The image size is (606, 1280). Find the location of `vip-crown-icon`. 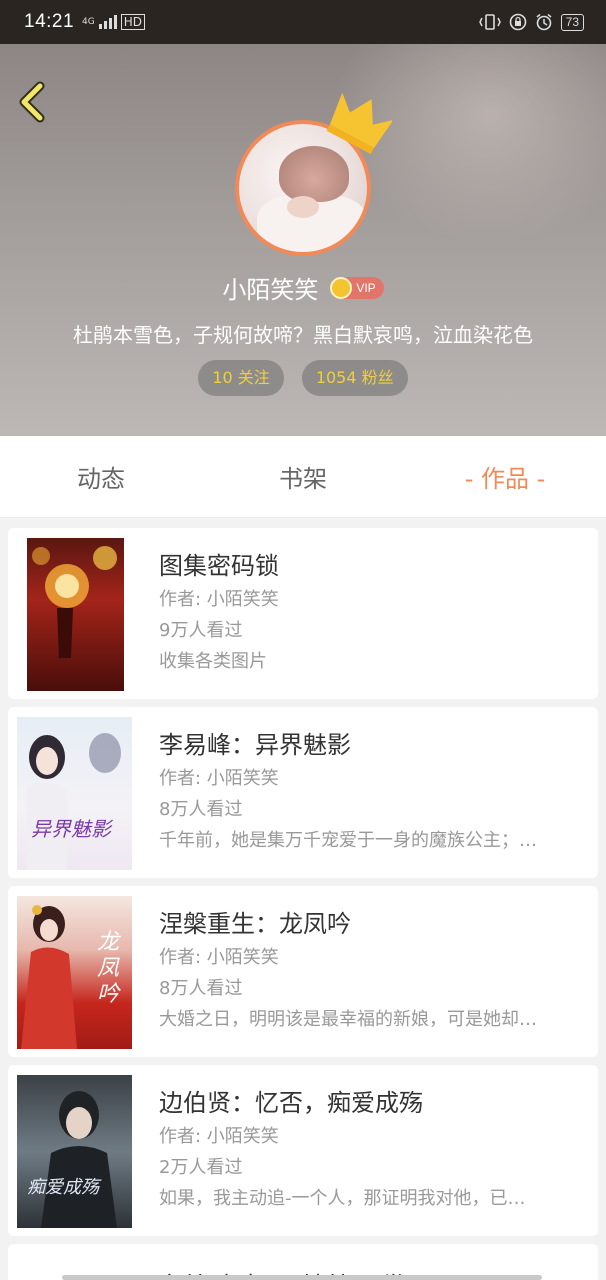

vip-crown-icon is located at coordinates (341, 287).